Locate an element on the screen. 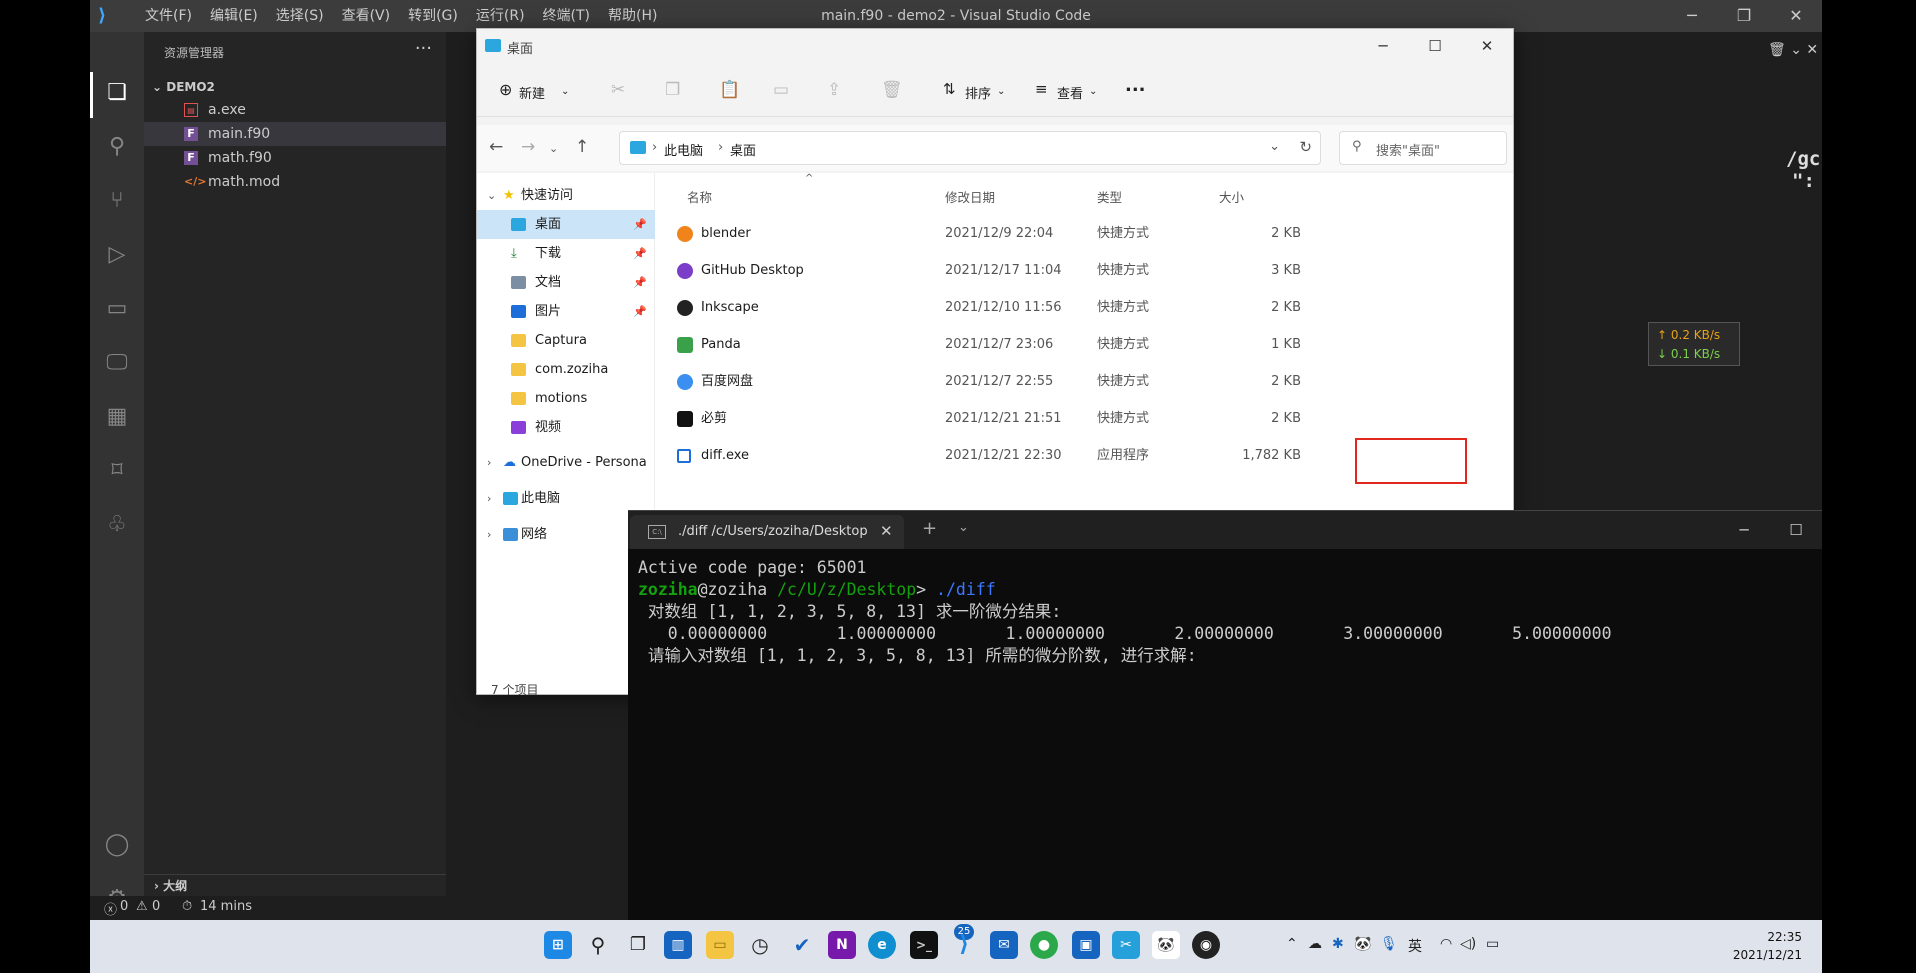 This screenshot has width=1916, height=973. close-icon: ✕ is located at coordinates (1487, 46).